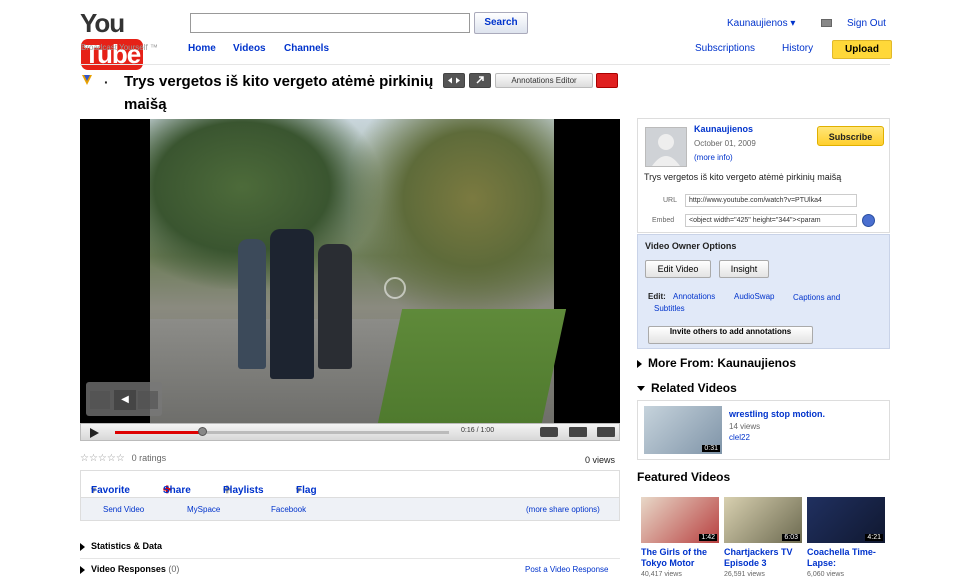 The height and width of the screenshot is (580, 970). I want to click on statistics-toggle: Statistics & Data, so click(121, 546).